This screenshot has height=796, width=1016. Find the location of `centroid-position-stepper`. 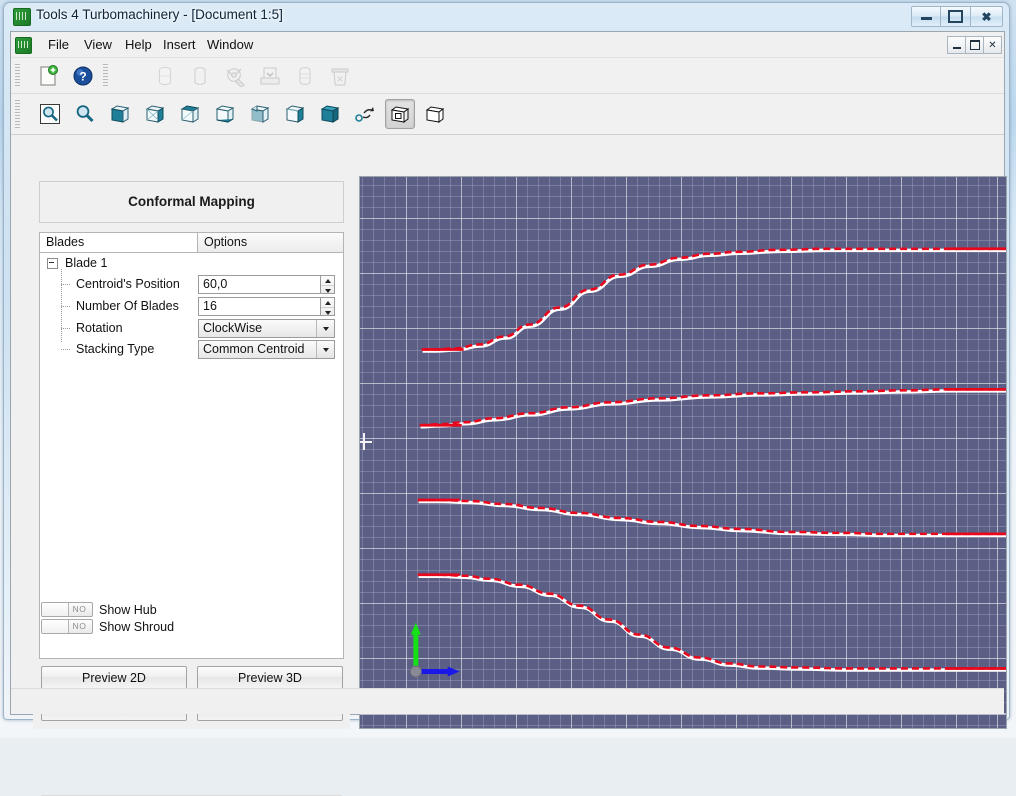

centroid-position-stepper is located at coordinates (328, 284).